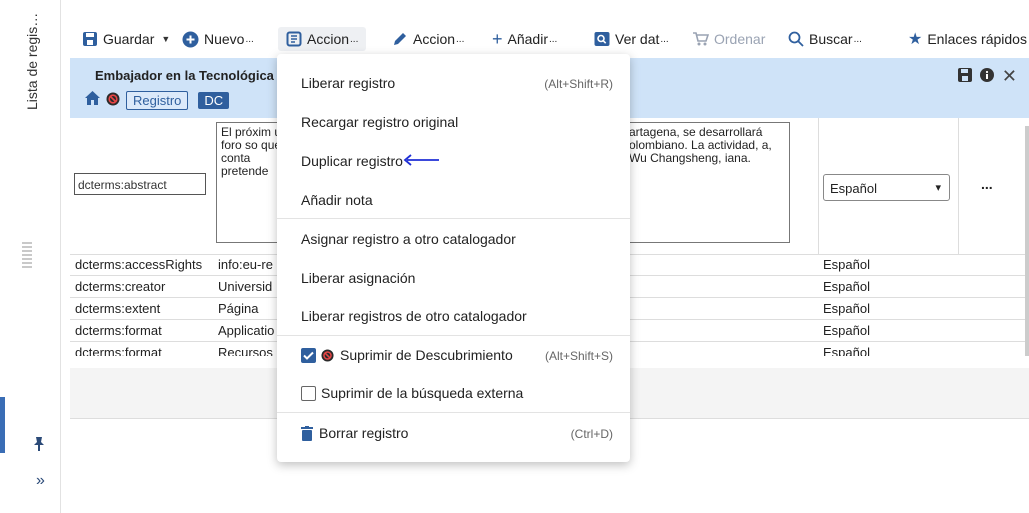 The width and height of the screenshot is (1029, 513). Describe the element at coordinates (190, 39) in the screenshot. I see `plus-circle-icon` at that location.